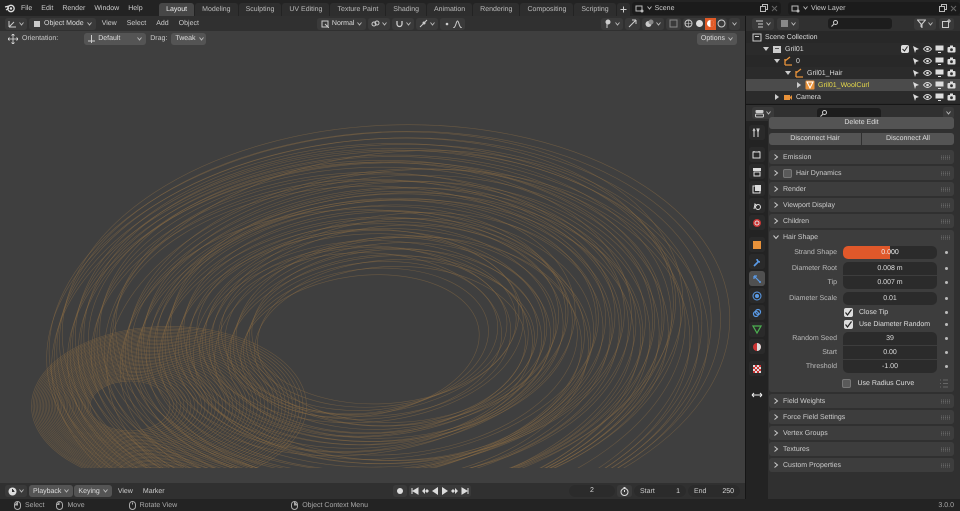 This screenshot has height=511, width=960. I want to click on overlay-button, so click(653, 24).